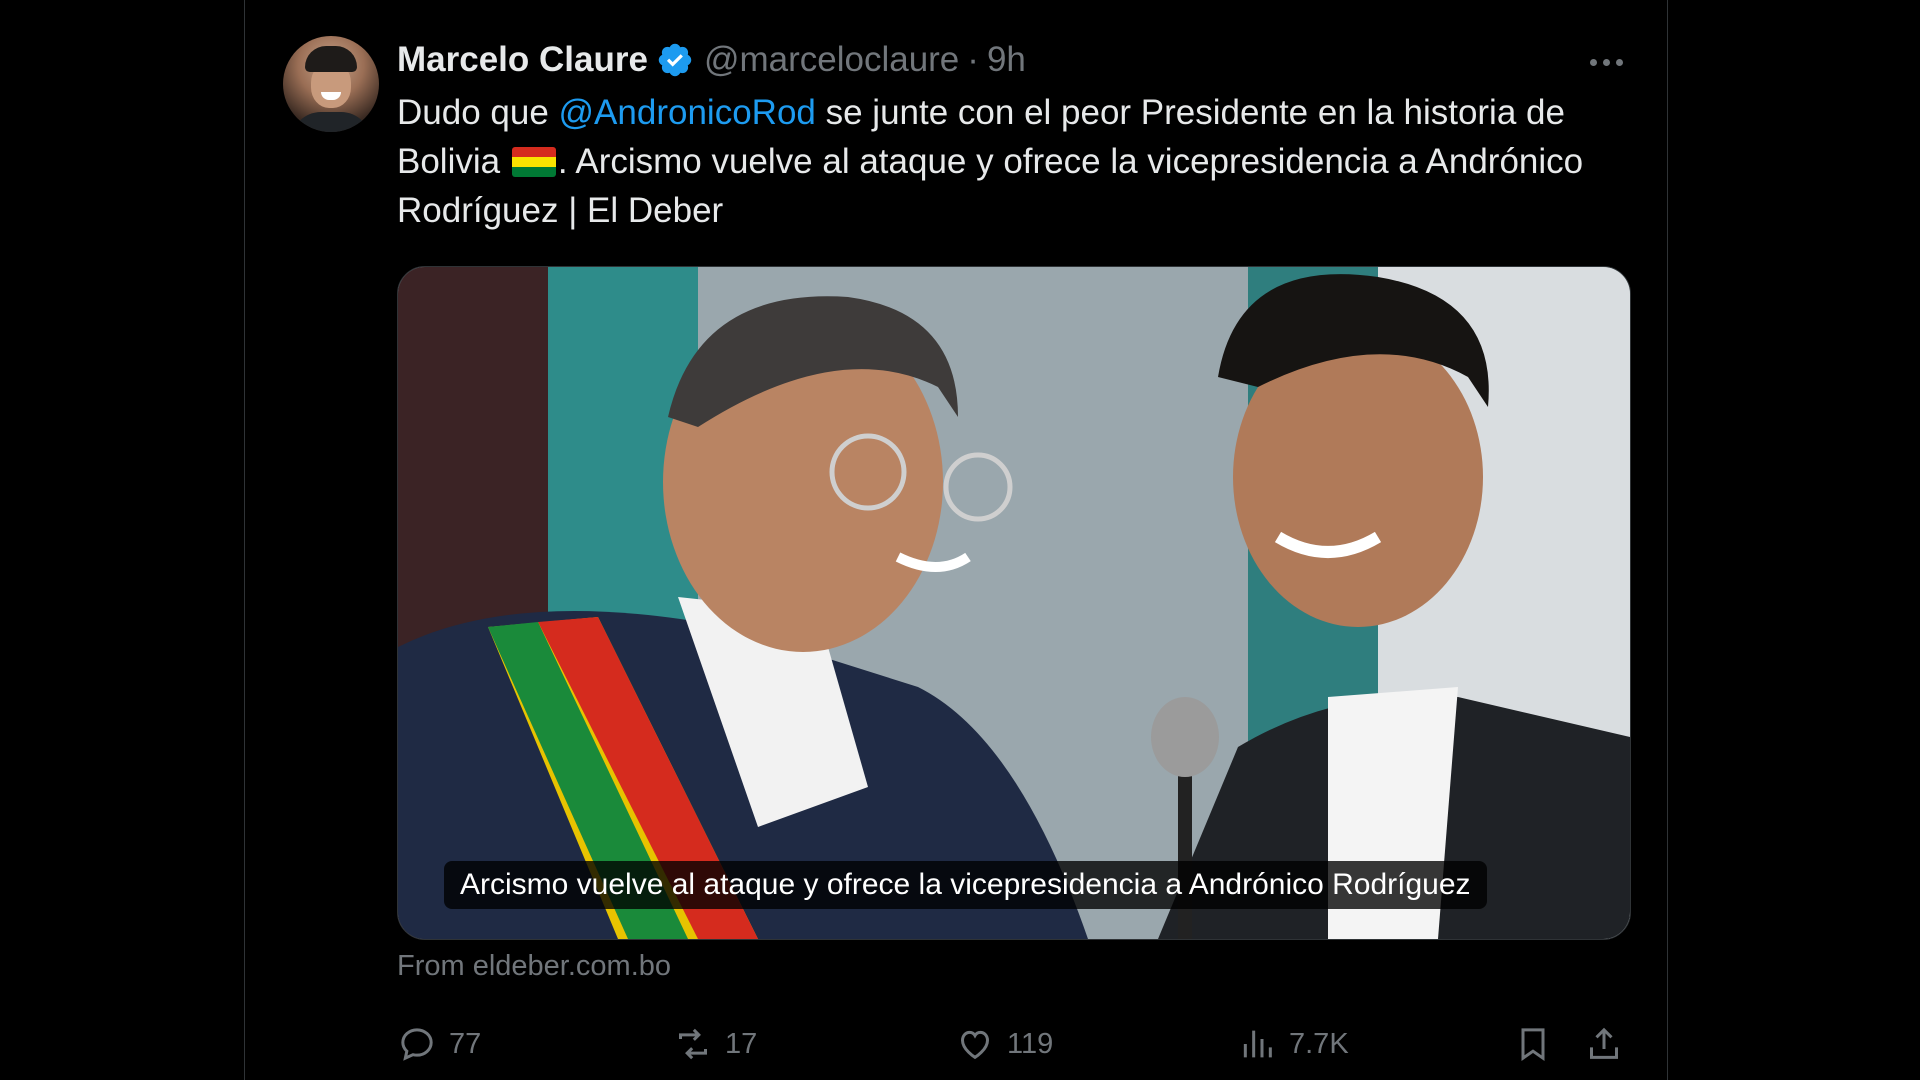 This screenshot has height=1080, width=1920. Describe the element at coordinates (331, 59) in the screenshot. I see `avatar-hair` at that location.